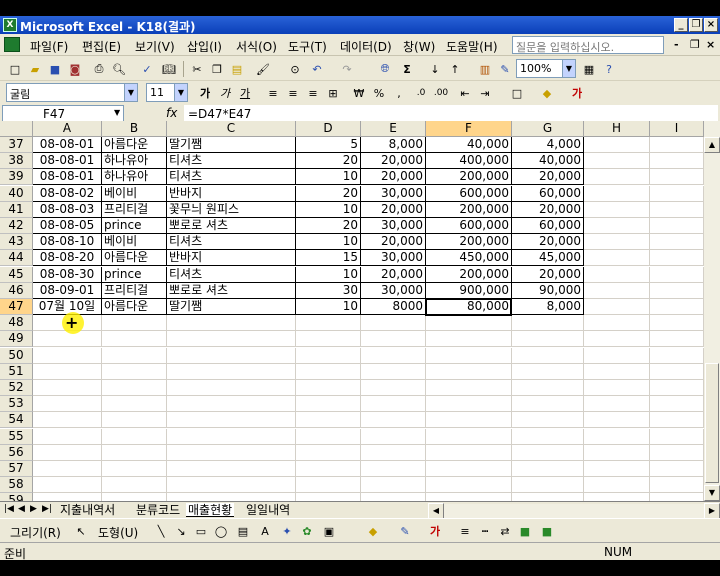  What do you see at coordinates (712, 423) in the screenshot?
I see `scroll-thumb` at bounding box center [712, 423].